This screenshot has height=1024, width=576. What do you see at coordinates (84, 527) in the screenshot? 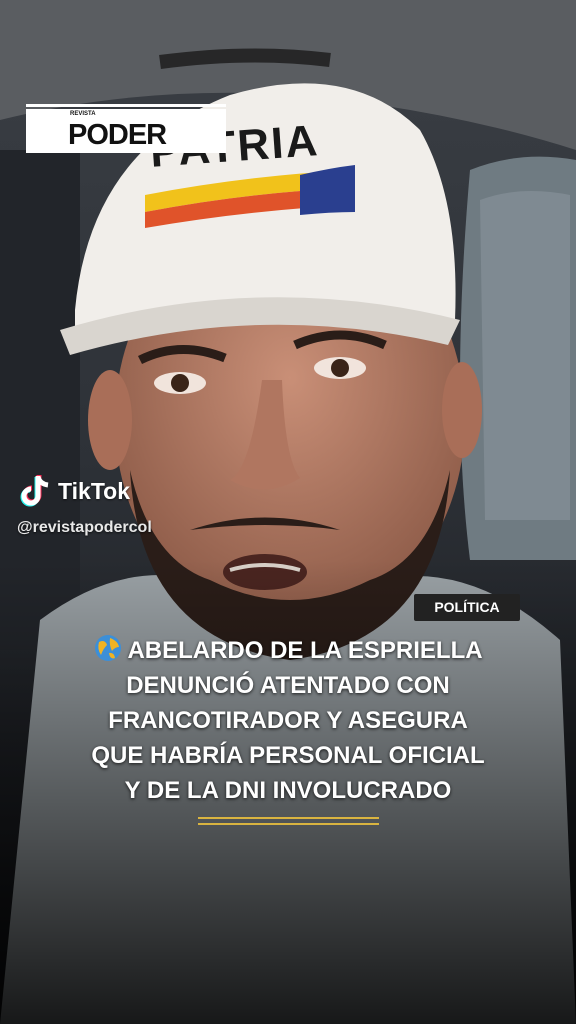
I see `account-handle: @revistapodercol` at bounding box center [84, 527].